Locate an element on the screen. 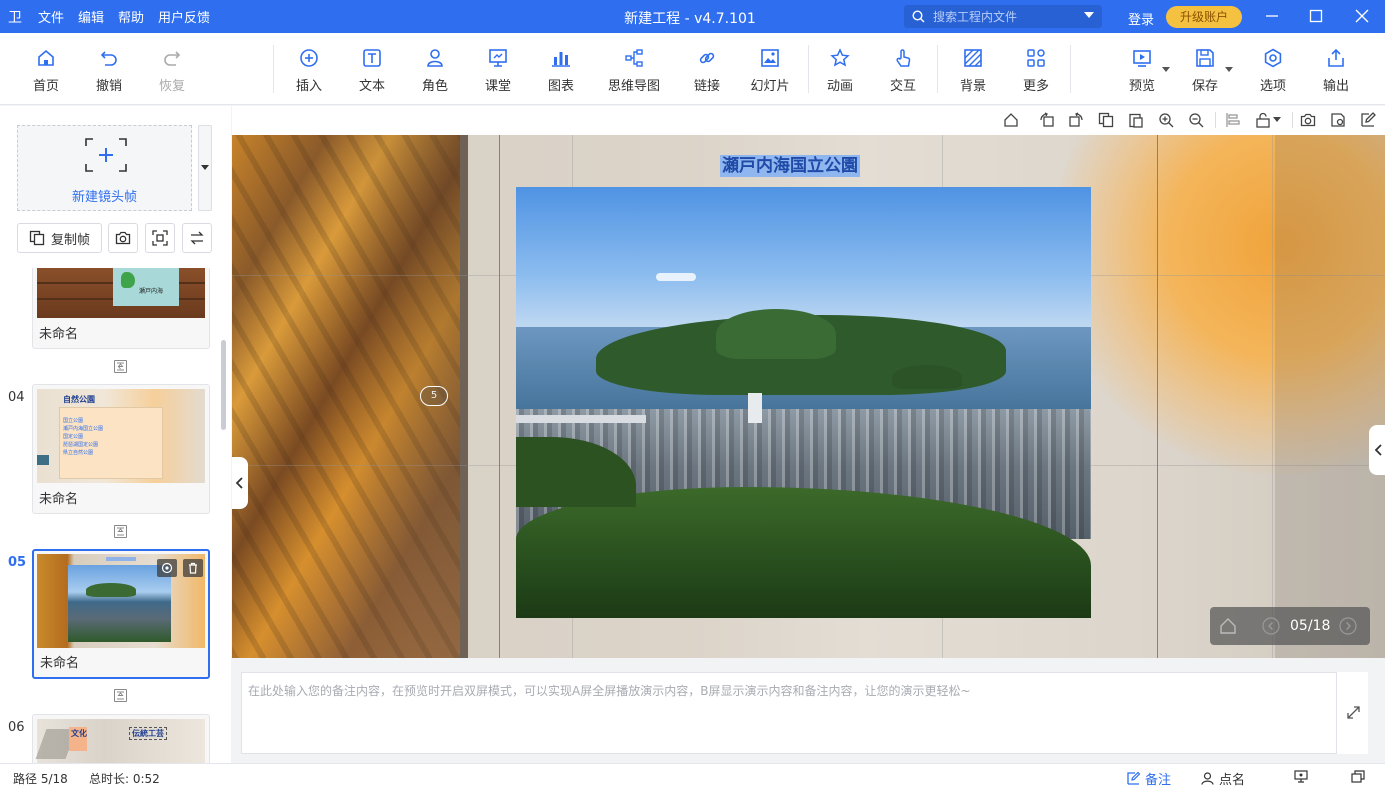 This screenshot has height=789, width=1385. preview-dropdown-icon is located at coordinates (1166, 69).